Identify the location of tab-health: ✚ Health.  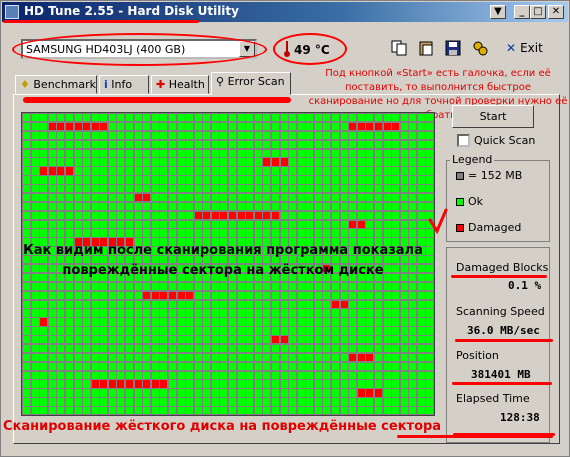
(180, 84).